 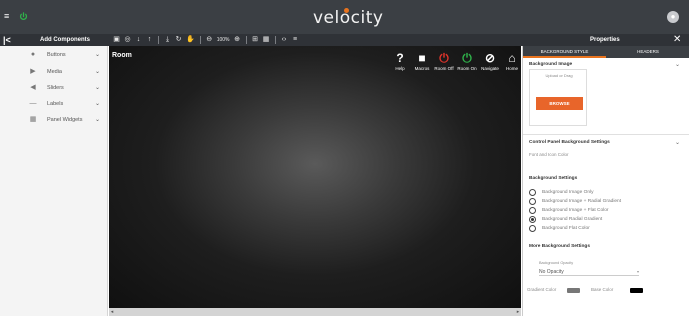 I want to click on component-category-buttons: ● Buttons ⌄, so click(x=54, y=55).